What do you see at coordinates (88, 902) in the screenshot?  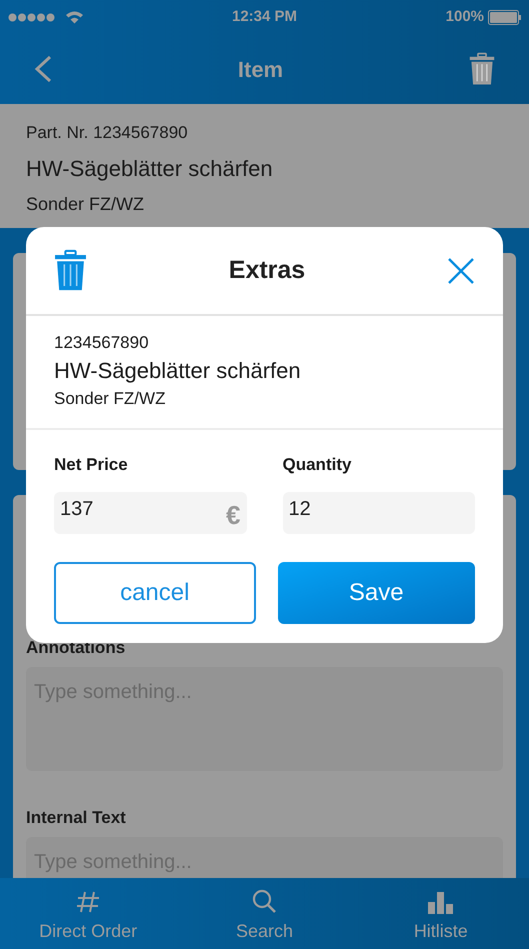 I see `hash-icon` at bounding box center [88, 902].